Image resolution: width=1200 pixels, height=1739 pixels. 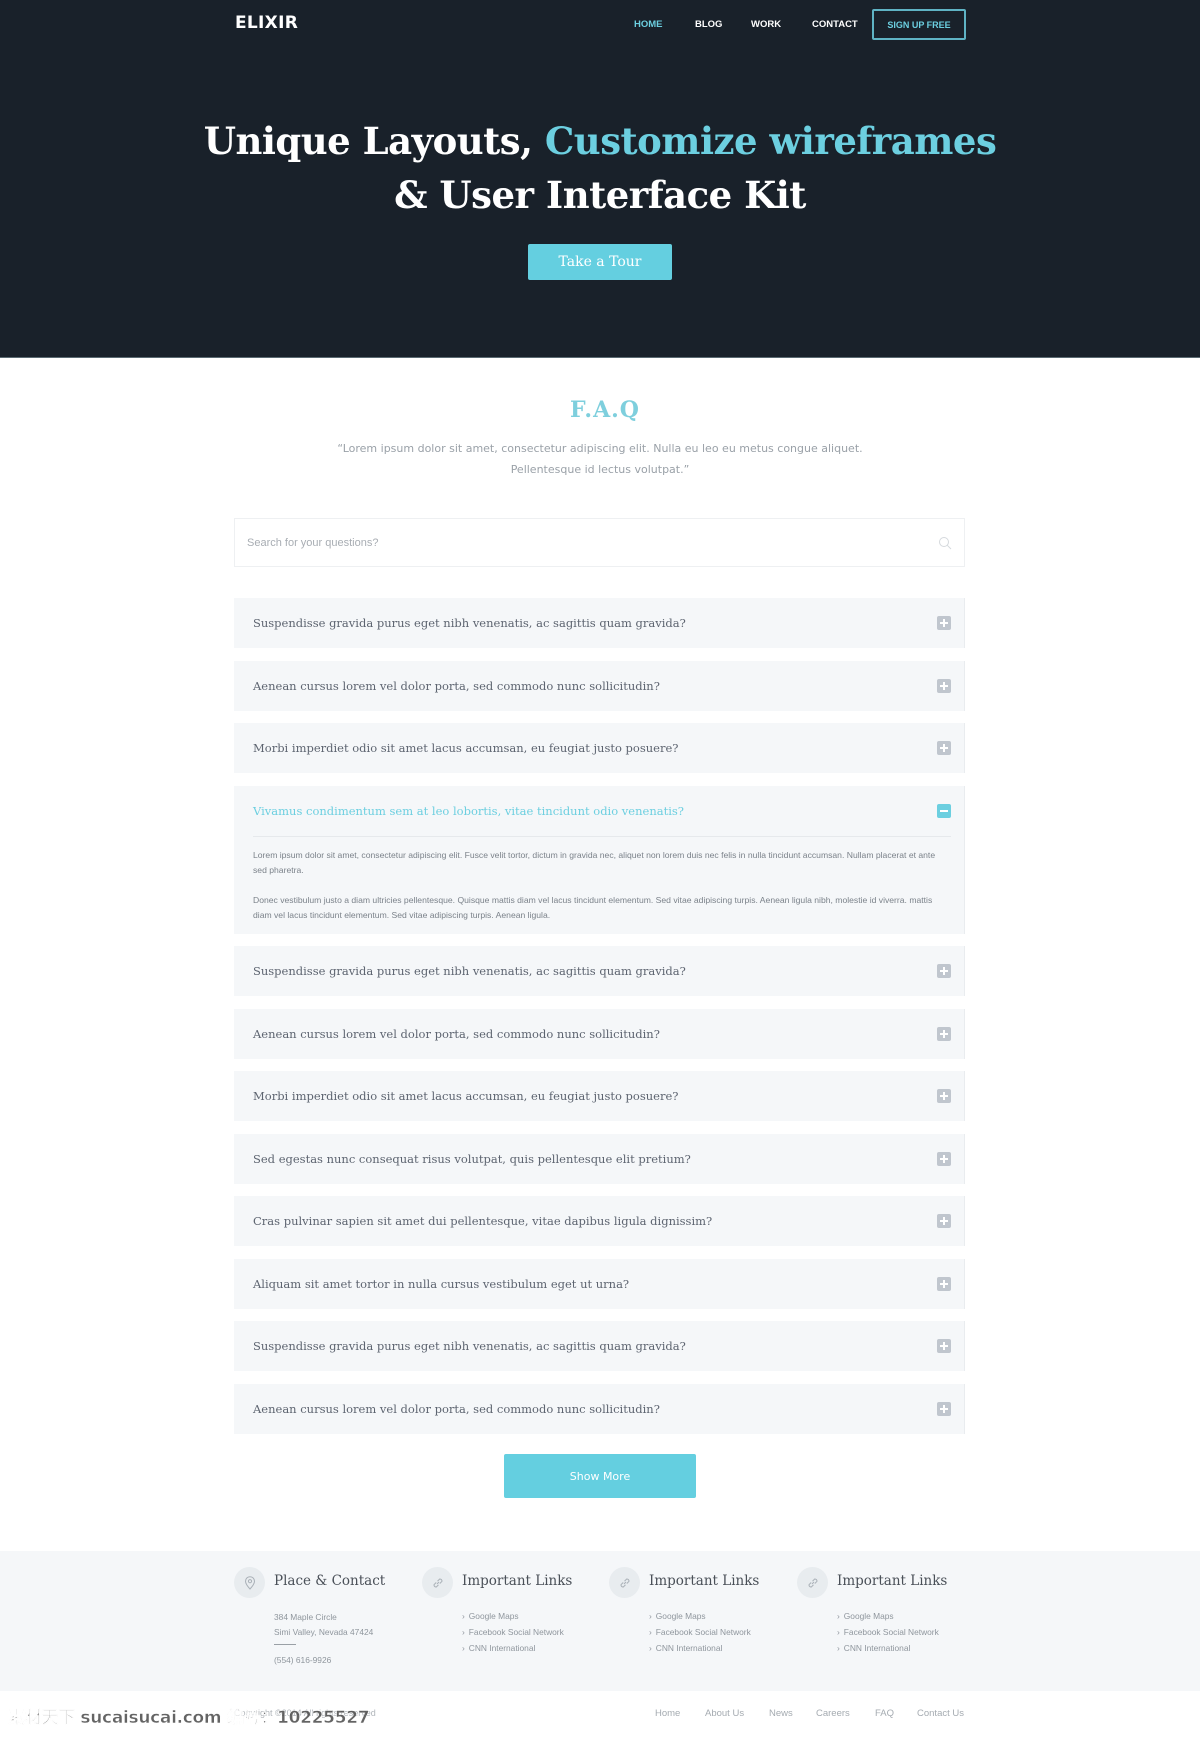 What do you see at coordinates (708, 24) in the screenshot?
I see `nav-blog: BLOG` at bounding box center [708, 24].